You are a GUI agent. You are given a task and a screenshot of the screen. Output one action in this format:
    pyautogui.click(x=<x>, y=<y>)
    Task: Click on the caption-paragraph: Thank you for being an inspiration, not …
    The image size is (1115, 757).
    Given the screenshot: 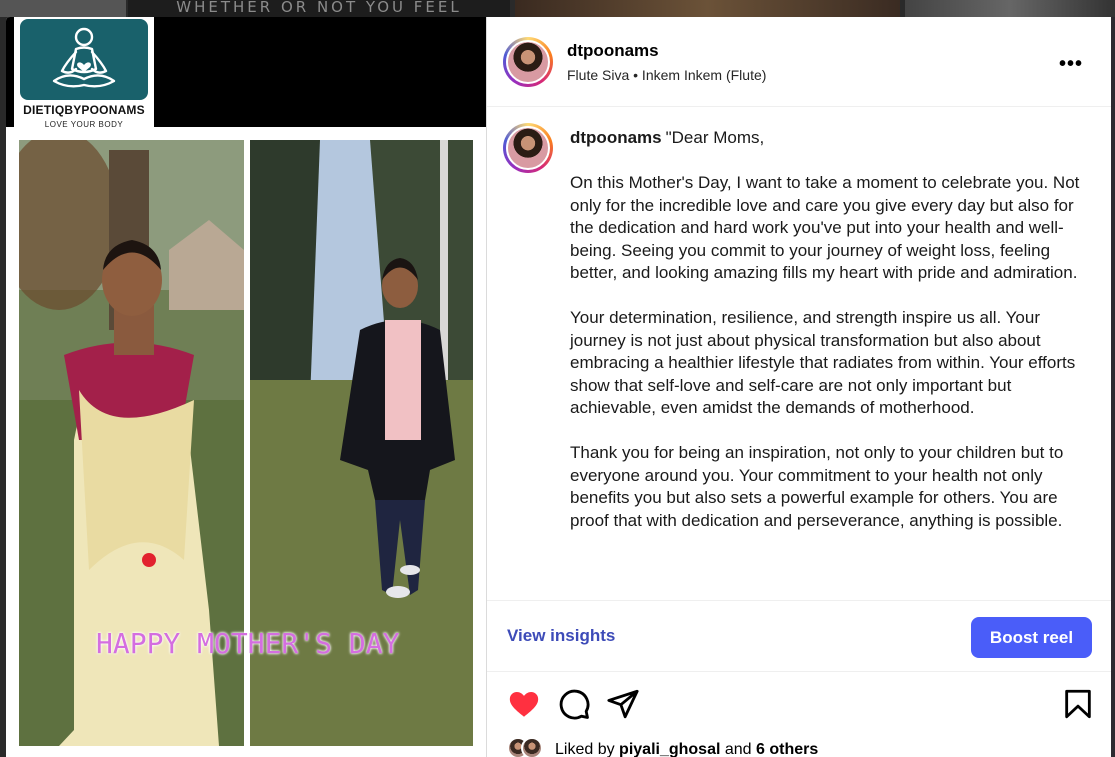 What is the action you would take?
    pyautogui.click(x=817, y=486)
    